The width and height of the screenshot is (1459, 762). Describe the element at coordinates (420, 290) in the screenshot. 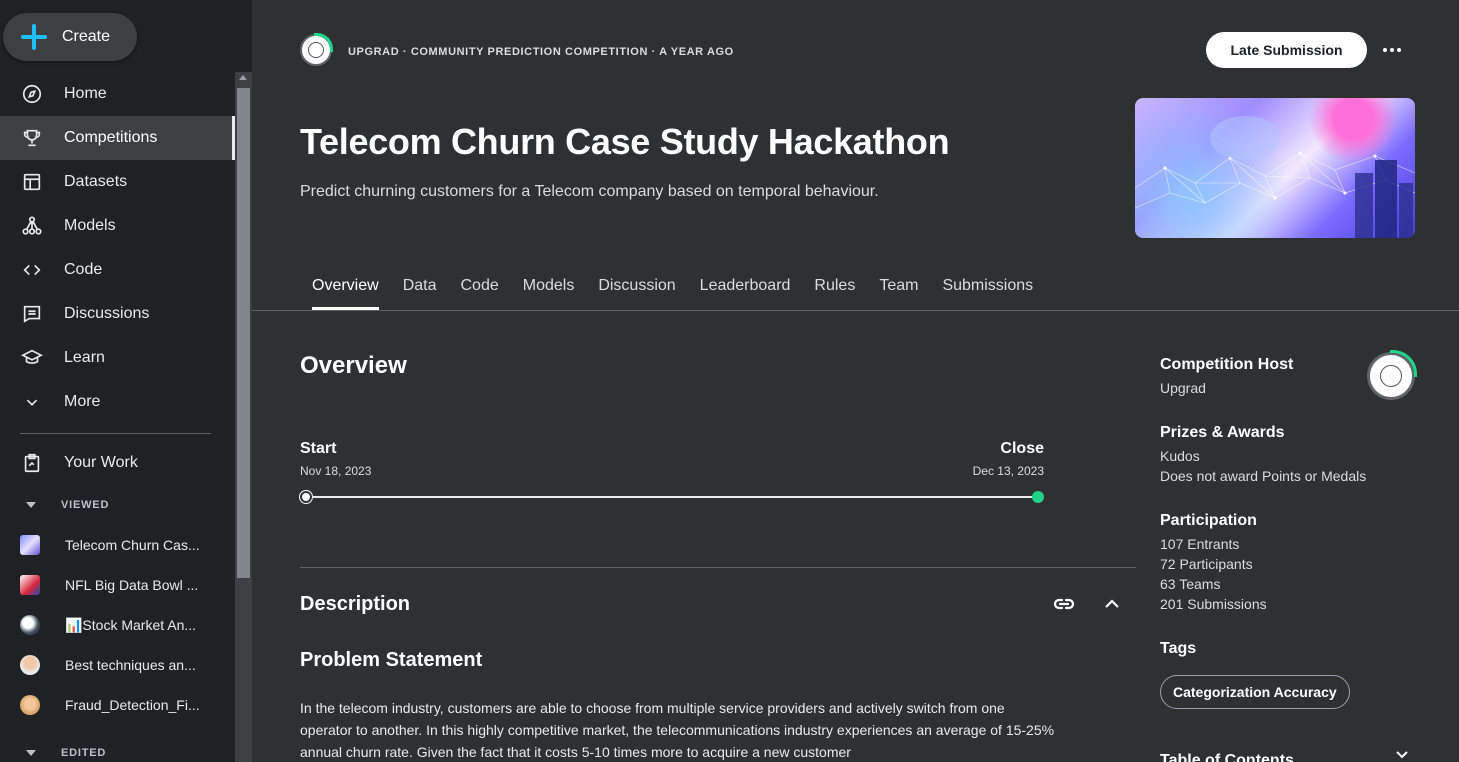

I see `tab-data: Data` at that location.